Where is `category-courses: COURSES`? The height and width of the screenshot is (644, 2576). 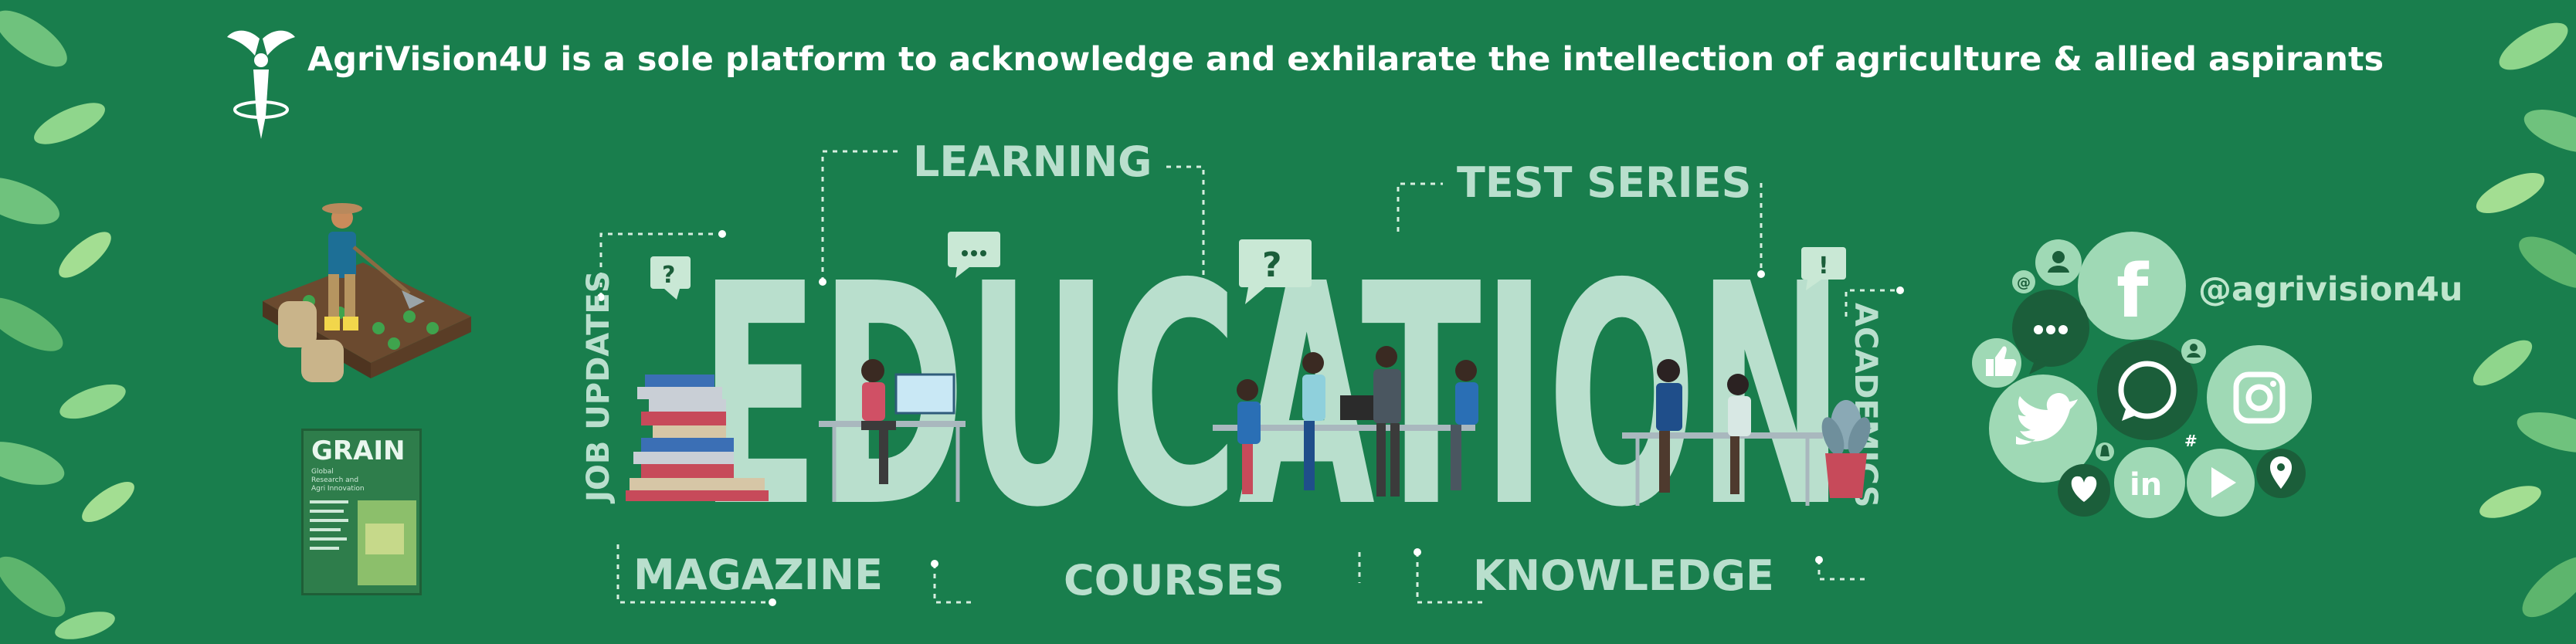
category-courses: COURSES is located at coordinates (1174, 580).